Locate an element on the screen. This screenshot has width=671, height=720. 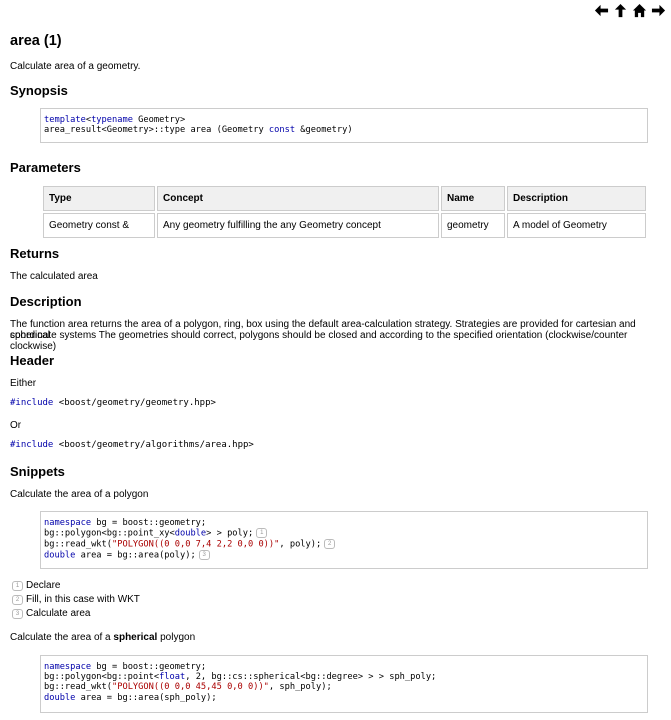
include-path: <boost/geometry/algorithms/area.hpp> is located at coordinates (153, 445).